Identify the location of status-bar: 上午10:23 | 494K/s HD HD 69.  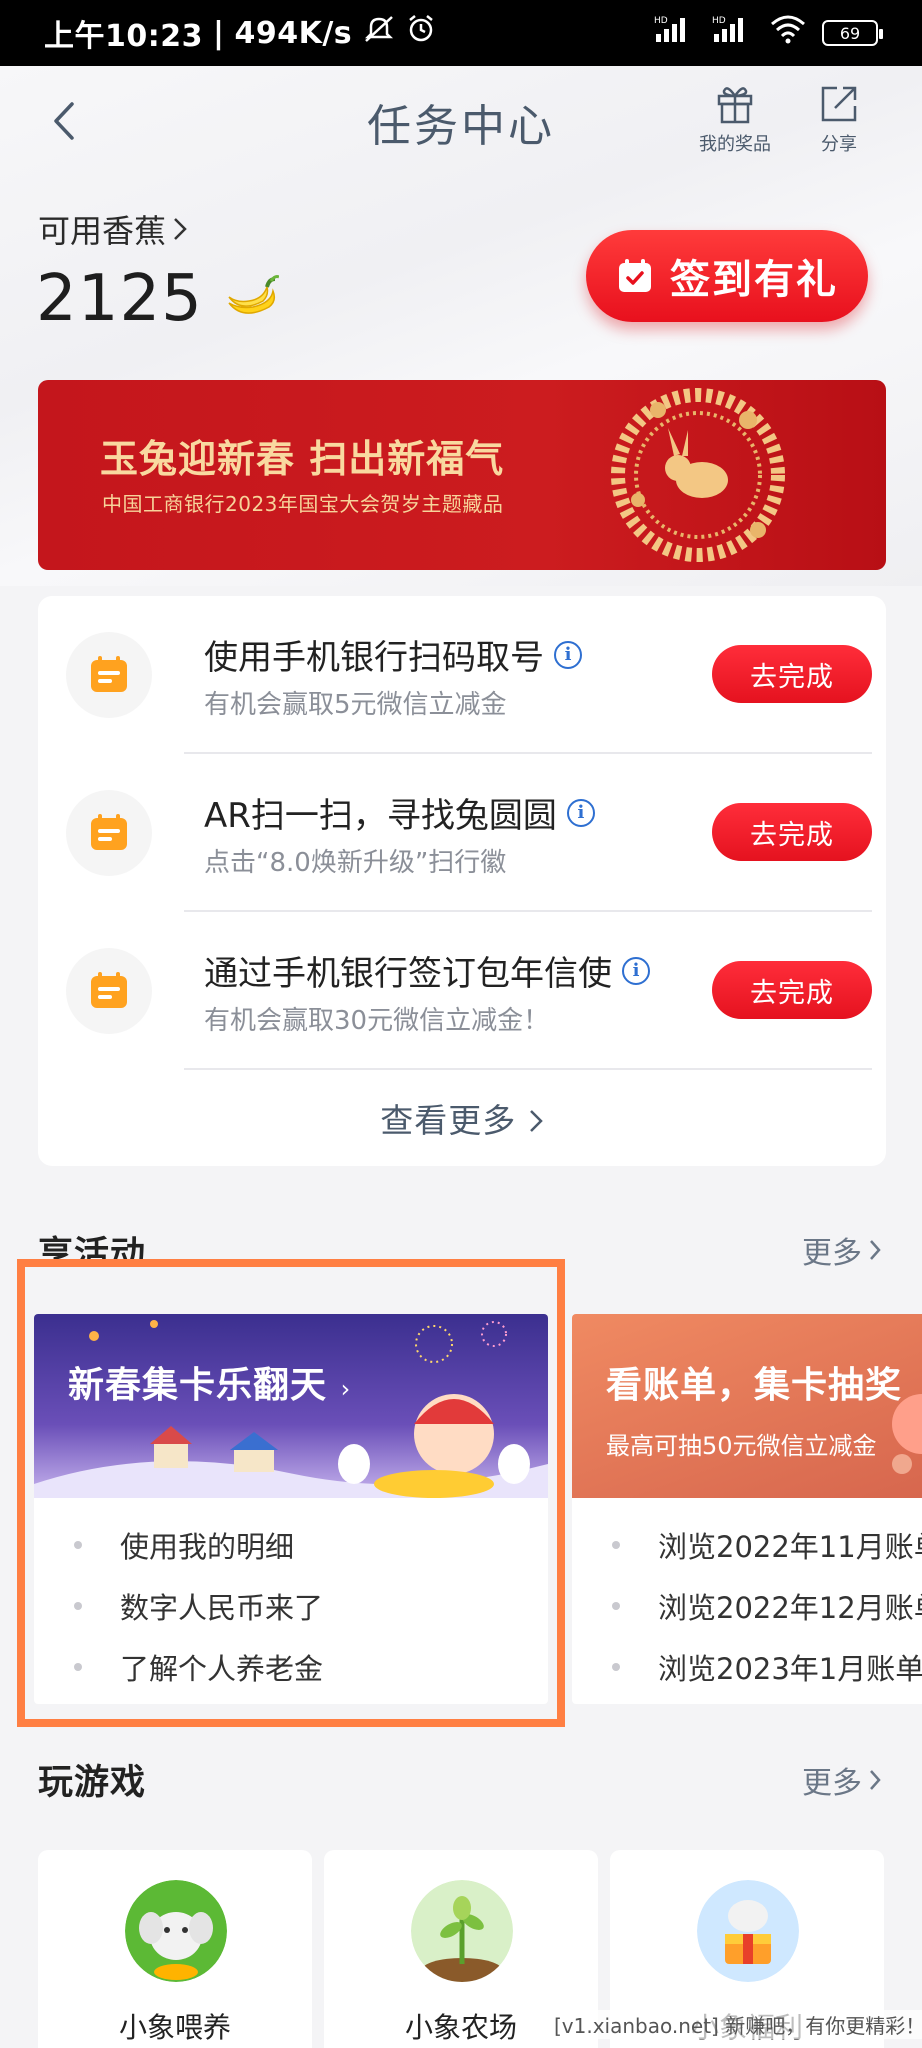
(461, 33).